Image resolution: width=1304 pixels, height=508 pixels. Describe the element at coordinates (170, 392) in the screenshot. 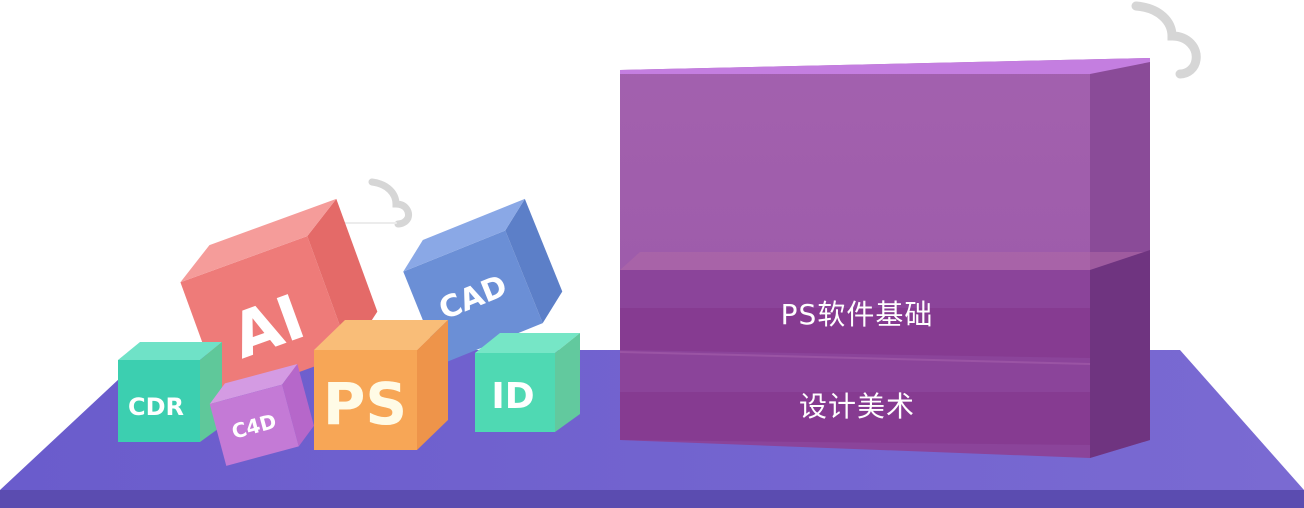

I see `cube-cdr: CDR` at that location.